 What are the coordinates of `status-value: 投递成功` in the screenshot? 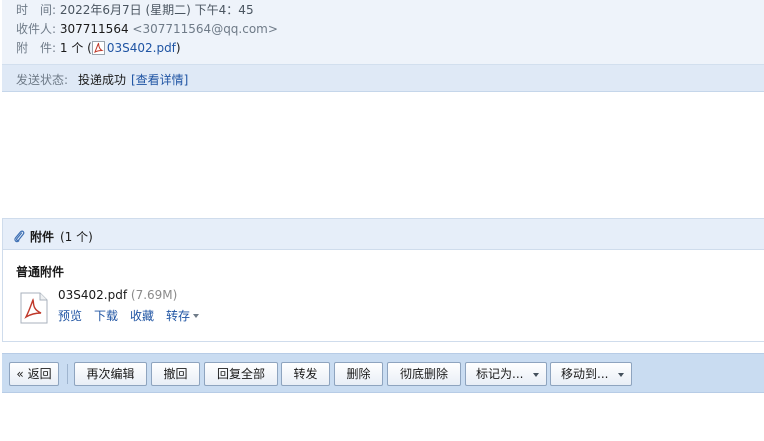 It's located at (102, 80).